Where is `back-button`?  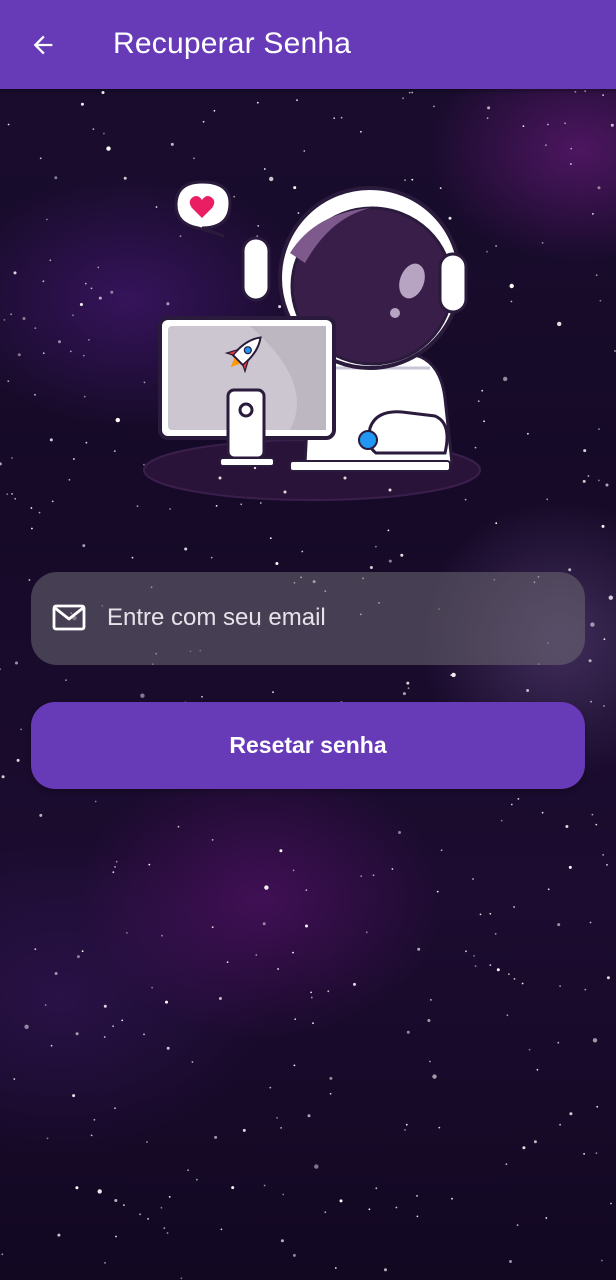
back-button is located at coordinates (43, 45).